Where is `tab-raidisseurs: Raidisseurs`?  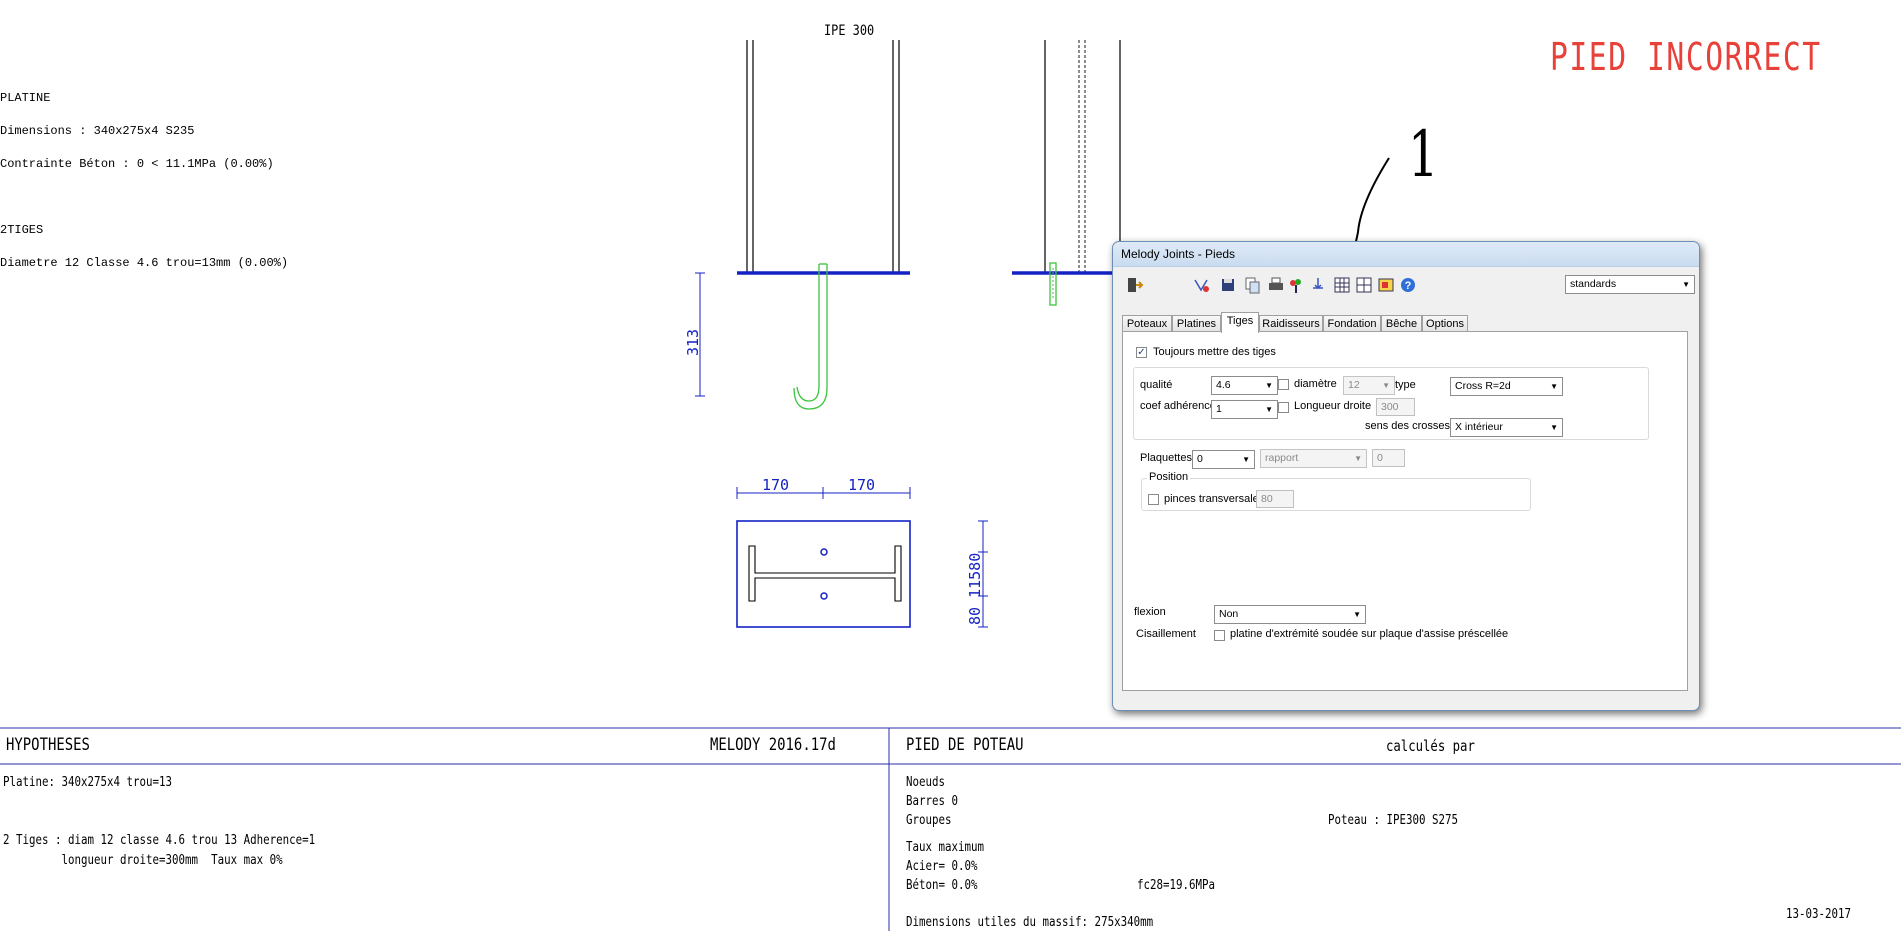 tab-raidisseurs: Raidisseurs is located at coordinates (1291, 323).